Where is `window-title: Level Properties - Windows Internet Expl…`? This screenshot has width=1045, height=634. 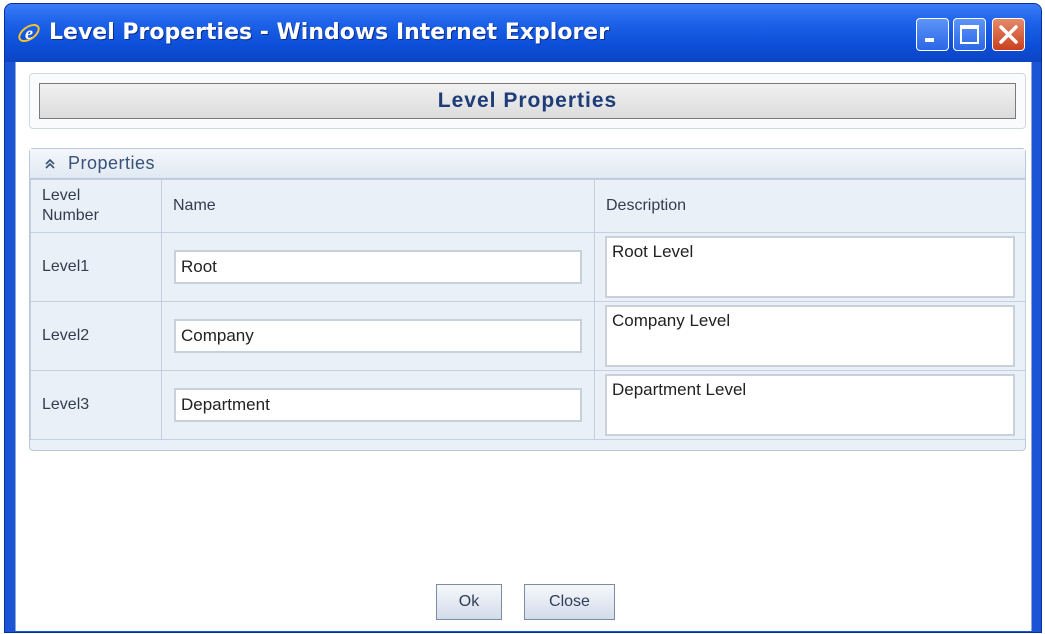 window-title: Level Properties - Windows Internet Expl… is located at coordinates (329, 32).